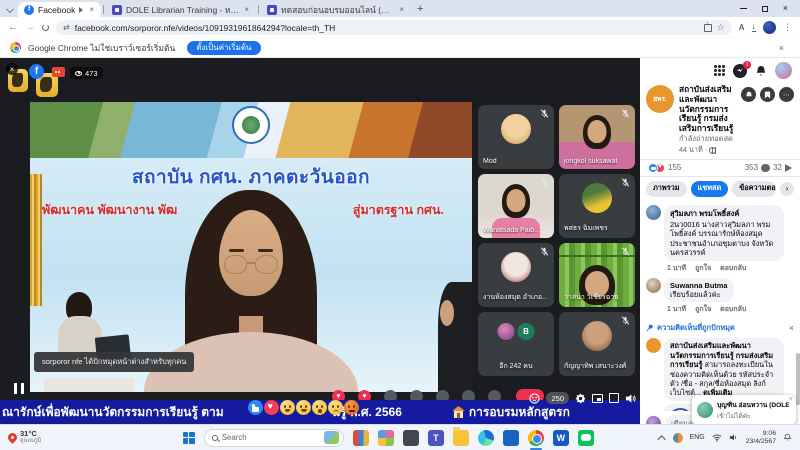 This screenshot has width=800, height=450. What do you see at coordinates (516, 137) in the screenshot?
I see `participant-tile-mod: Mod` at bounding box center [516, 137].